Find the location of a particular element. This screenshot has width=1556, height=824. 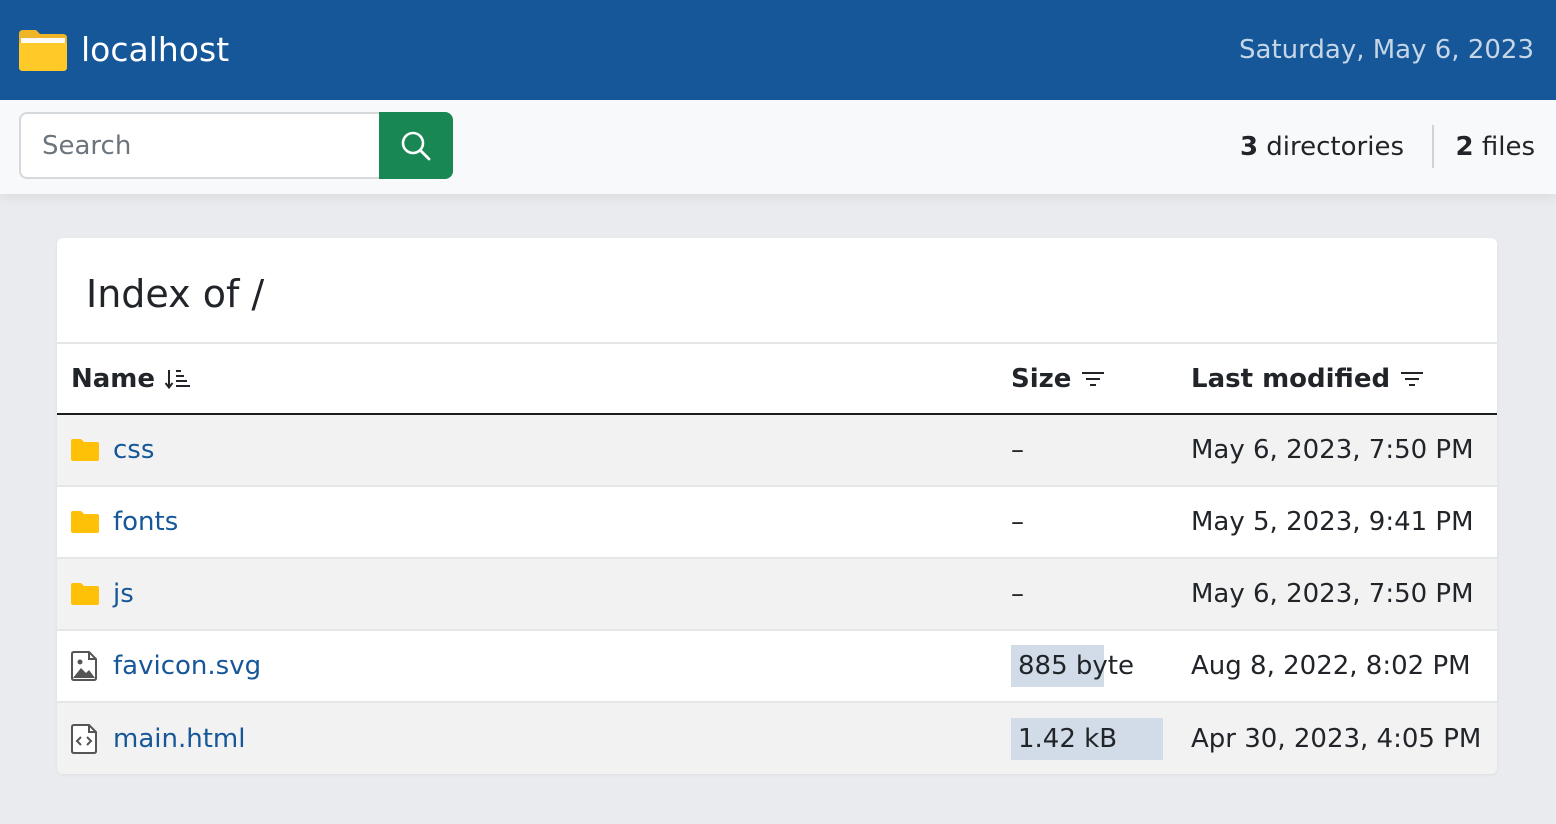

files-count: 2 files is located at coordinates (1495, 147).